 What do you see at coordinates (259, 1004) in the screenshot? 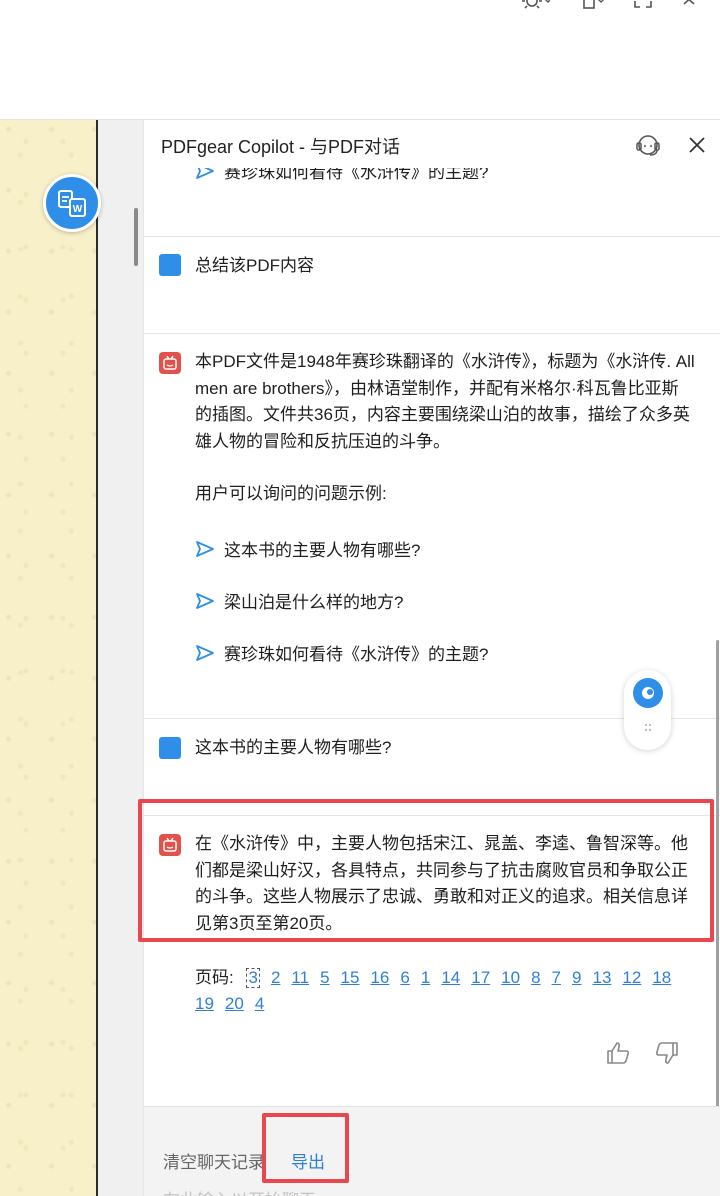
I see `page-link: 4` at bounding box center [259, 1004].